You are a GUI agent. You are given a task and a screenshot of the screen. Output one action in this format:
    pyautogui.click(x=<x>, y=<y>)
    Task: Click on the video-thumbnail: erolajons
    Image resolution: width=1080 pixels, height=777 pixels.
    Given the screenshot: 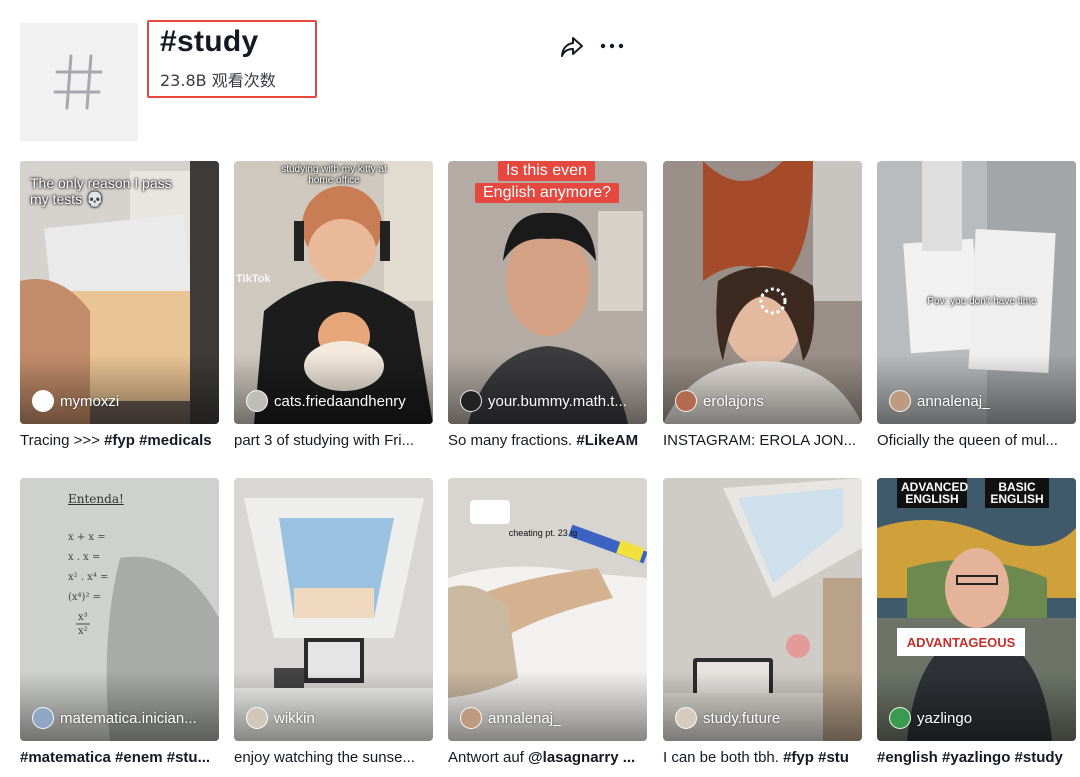 What is the action you would take?
    pyautogui.click(x=762, y=292)
    